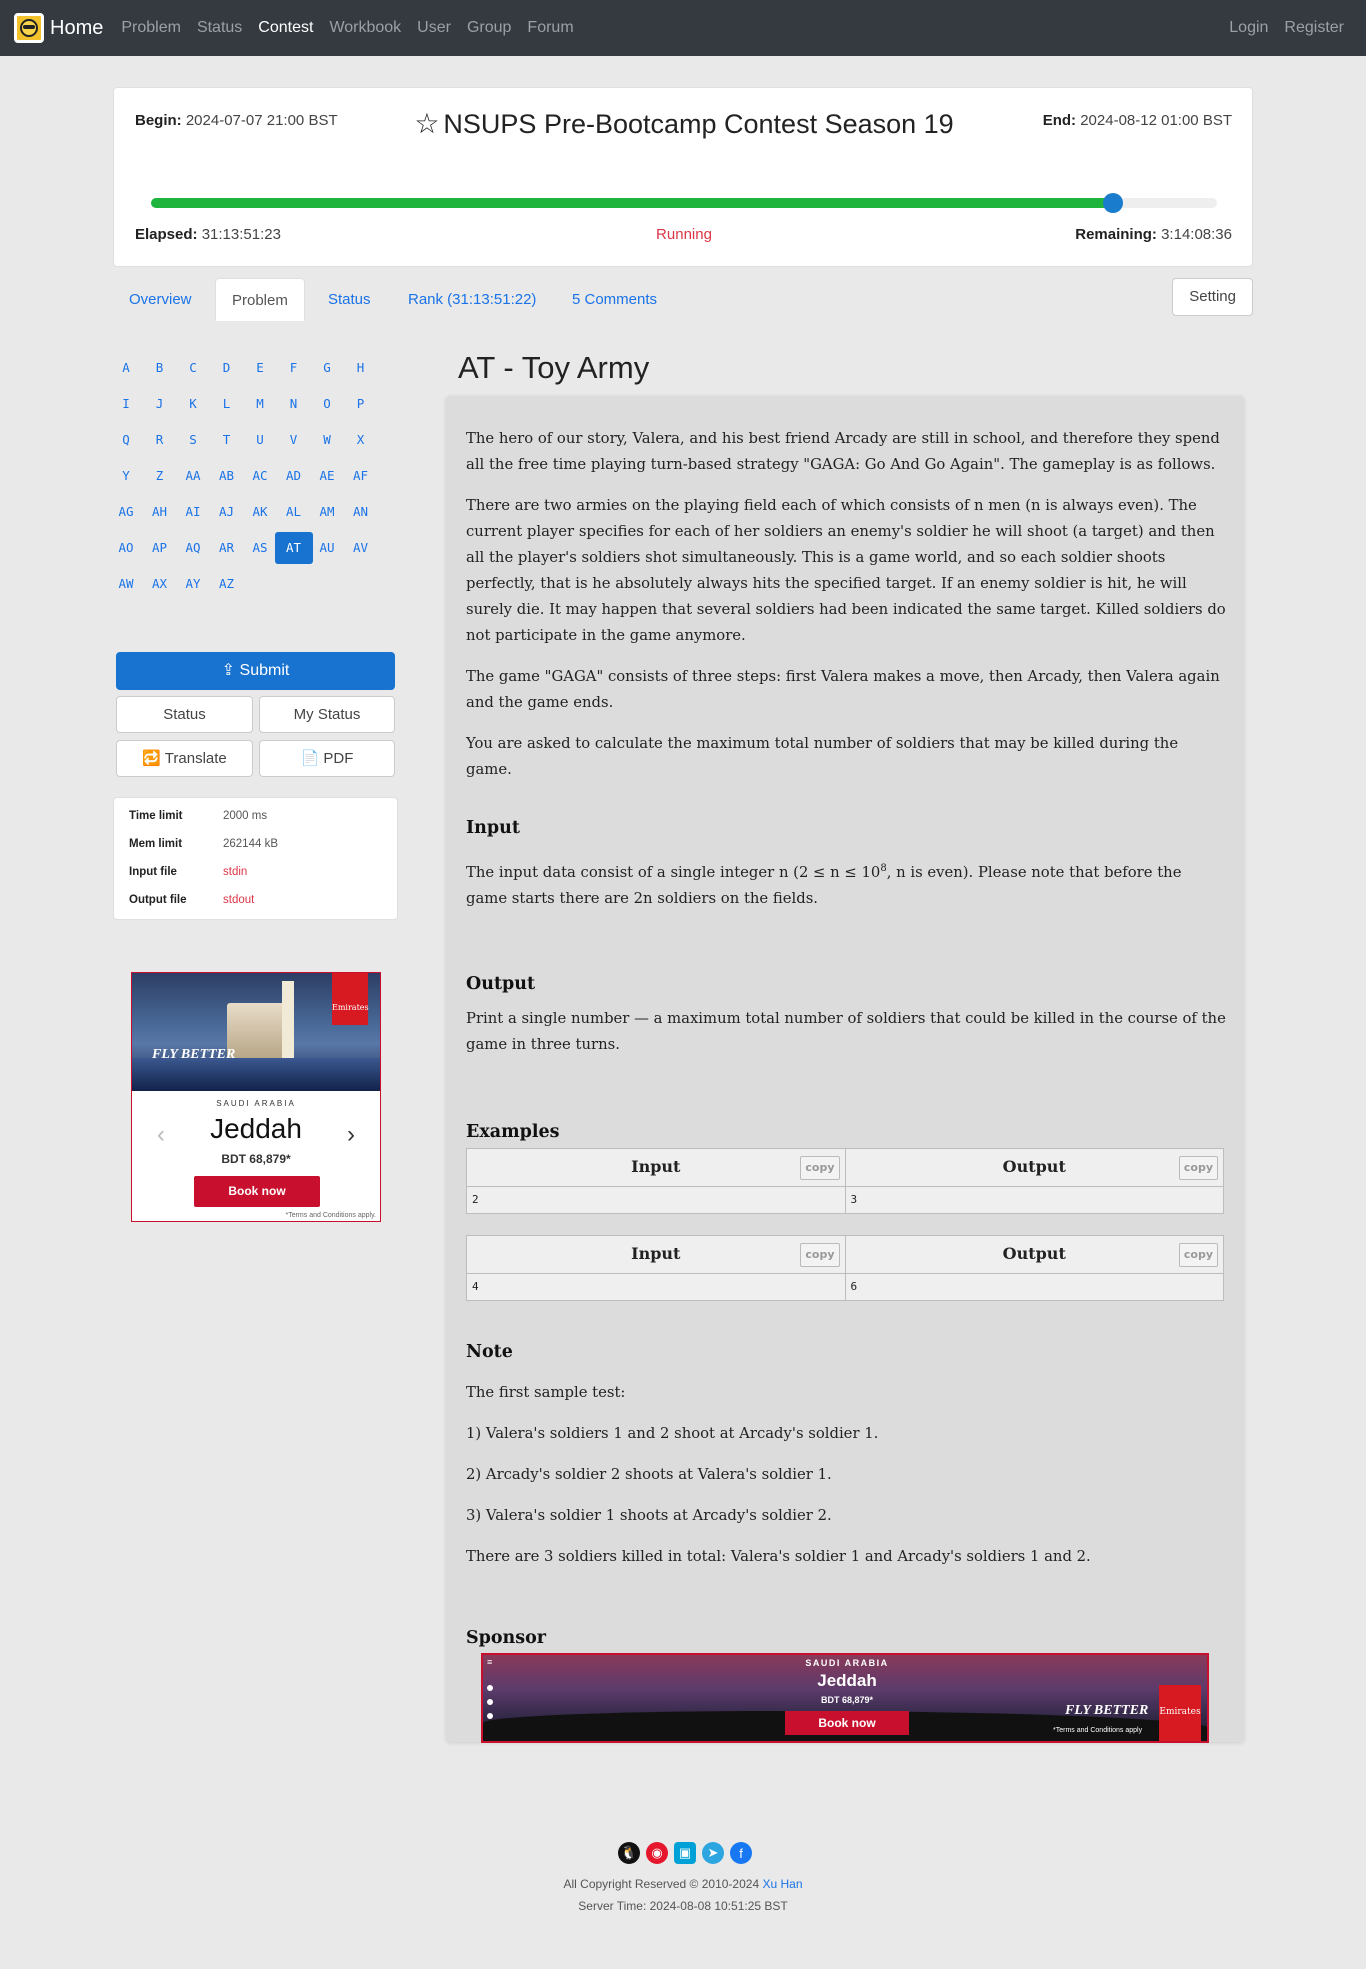 Image resolution: width=1366 pixels, height=1969 pixels. Describe the element at coordinates (227, 368) in the screenshot. I see `problem-letter-d: D` at that location.